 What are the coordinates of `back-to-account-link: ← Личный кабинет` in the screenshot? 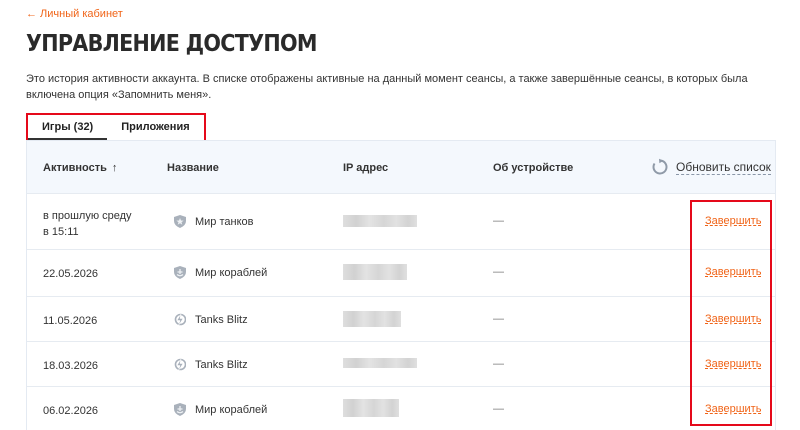 It's located at (74, 14).